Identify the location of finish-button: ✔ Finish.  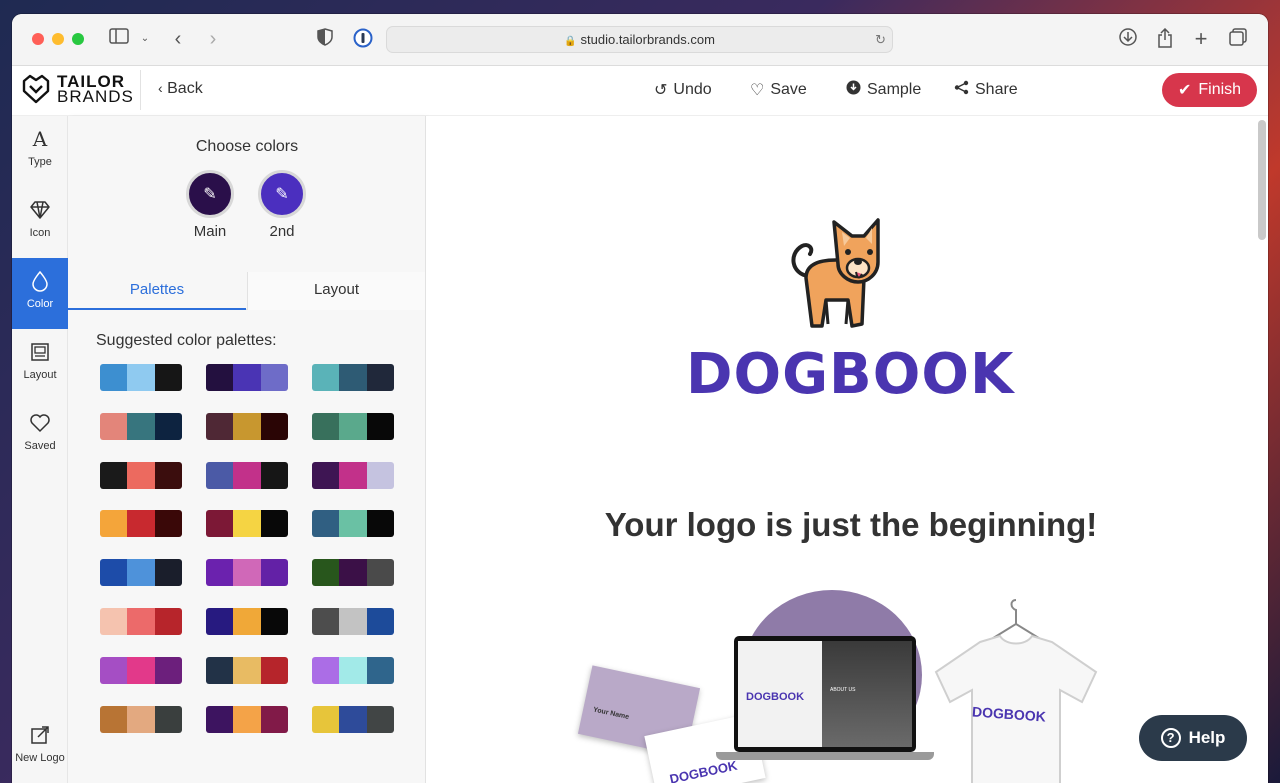
(1209, 90).